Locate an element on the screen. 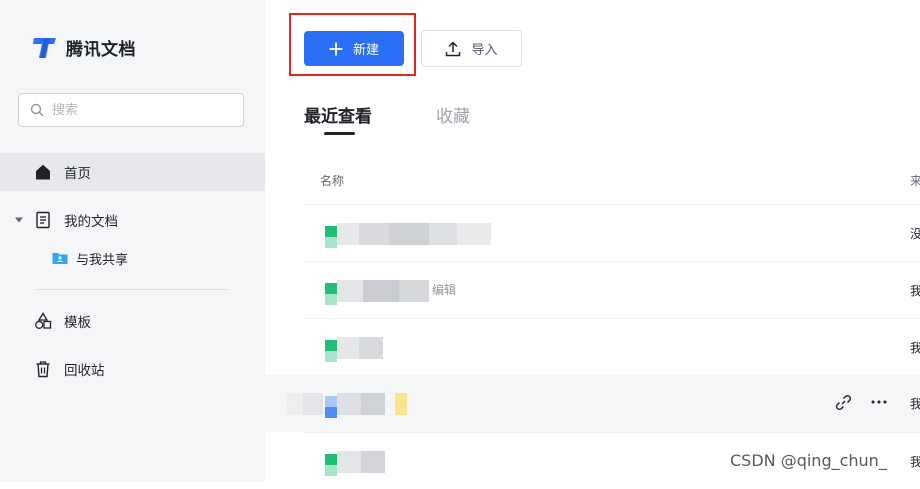 The image size is (920, 489). column-header-source: 来 is located at coordinates (915, 181).